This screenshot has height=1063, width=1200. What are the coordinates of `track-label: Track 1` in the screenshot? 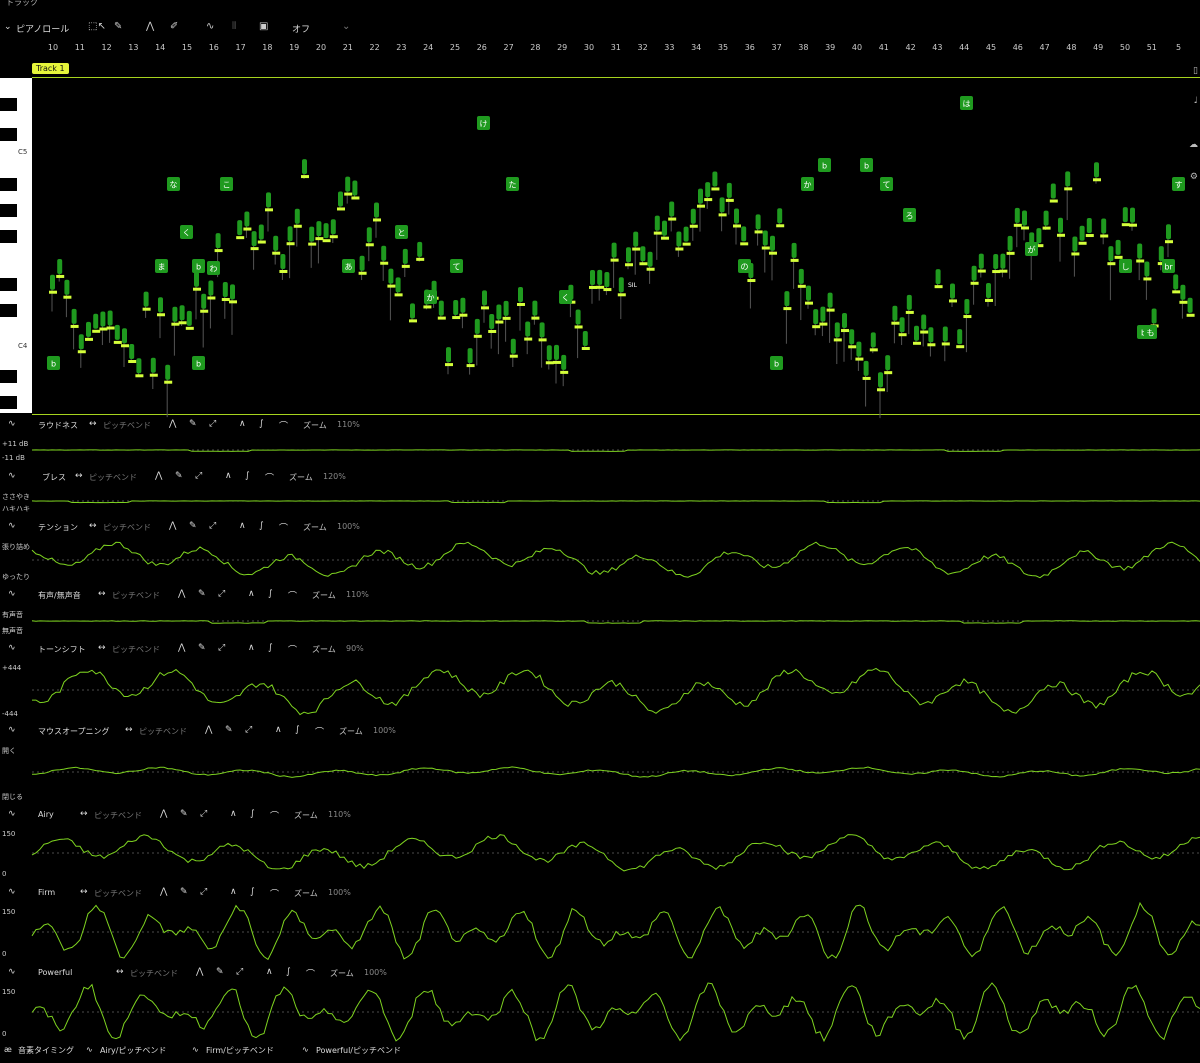 It's located at (50, 68).